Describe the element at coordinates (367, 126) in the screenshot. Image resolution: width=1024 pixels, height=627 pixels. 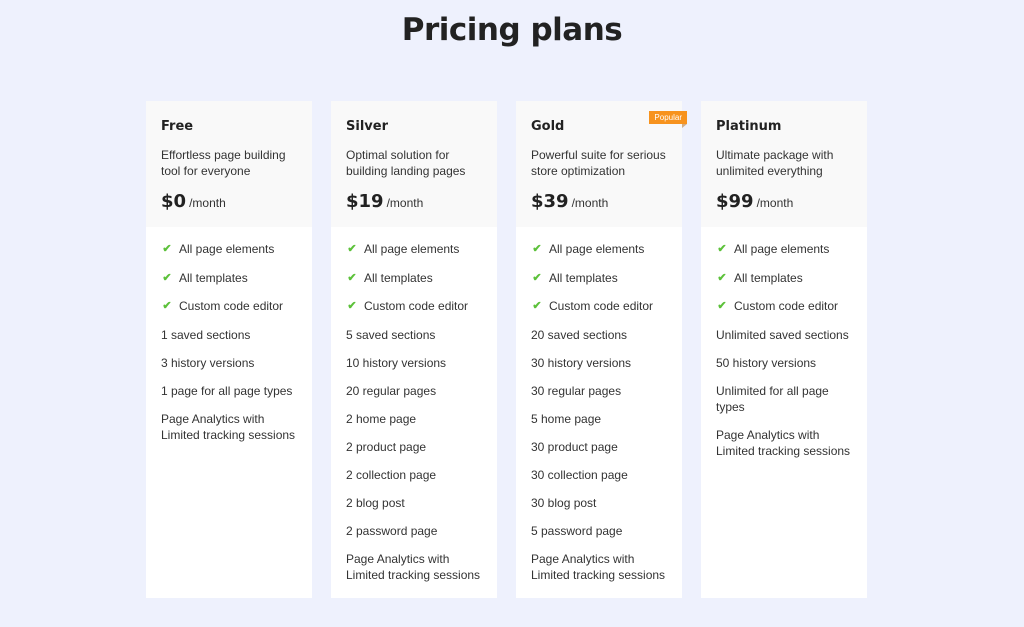
I see `plan-name: Silver` at that location.